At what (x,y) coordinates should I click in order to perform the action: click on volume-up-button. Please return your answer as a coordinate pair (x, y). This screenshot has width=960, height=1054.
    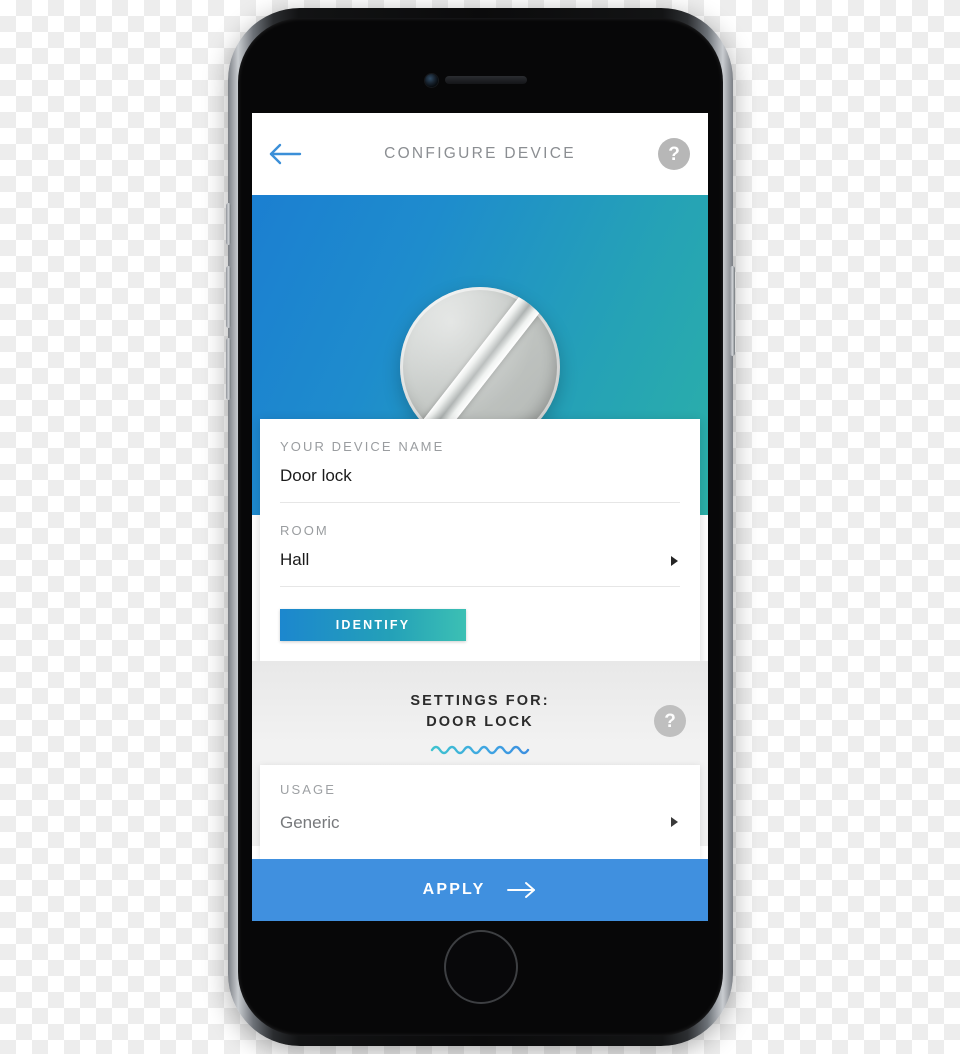
    Looking at the image, I should click on (228, 297).